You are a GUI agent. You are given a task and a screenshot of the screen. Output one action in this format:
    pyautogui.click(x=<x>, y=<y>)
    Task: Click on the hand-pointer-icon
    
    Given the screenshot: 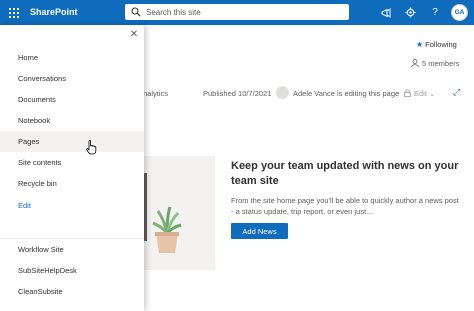 What is the action you would take?
    pyautogui.click(x=91, y=147)
    